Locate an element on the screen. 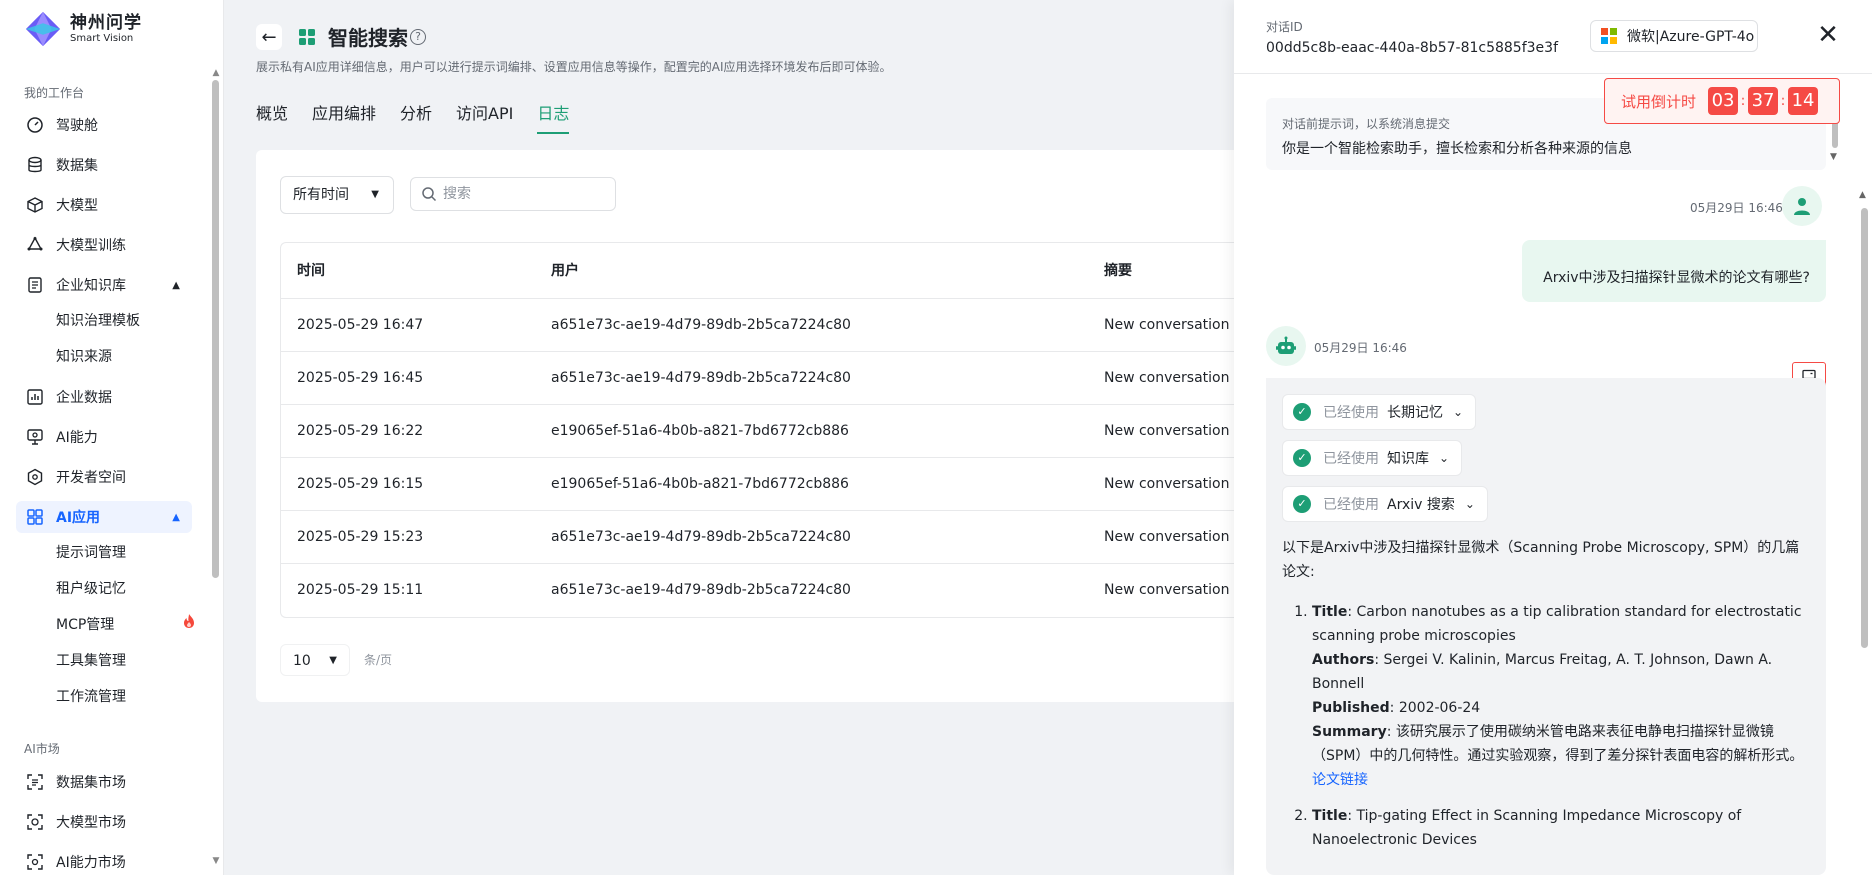 Image resolution: width=1872 pixels, height=875 pixels. ai-capability-icon is located at coordinates (35, 437).